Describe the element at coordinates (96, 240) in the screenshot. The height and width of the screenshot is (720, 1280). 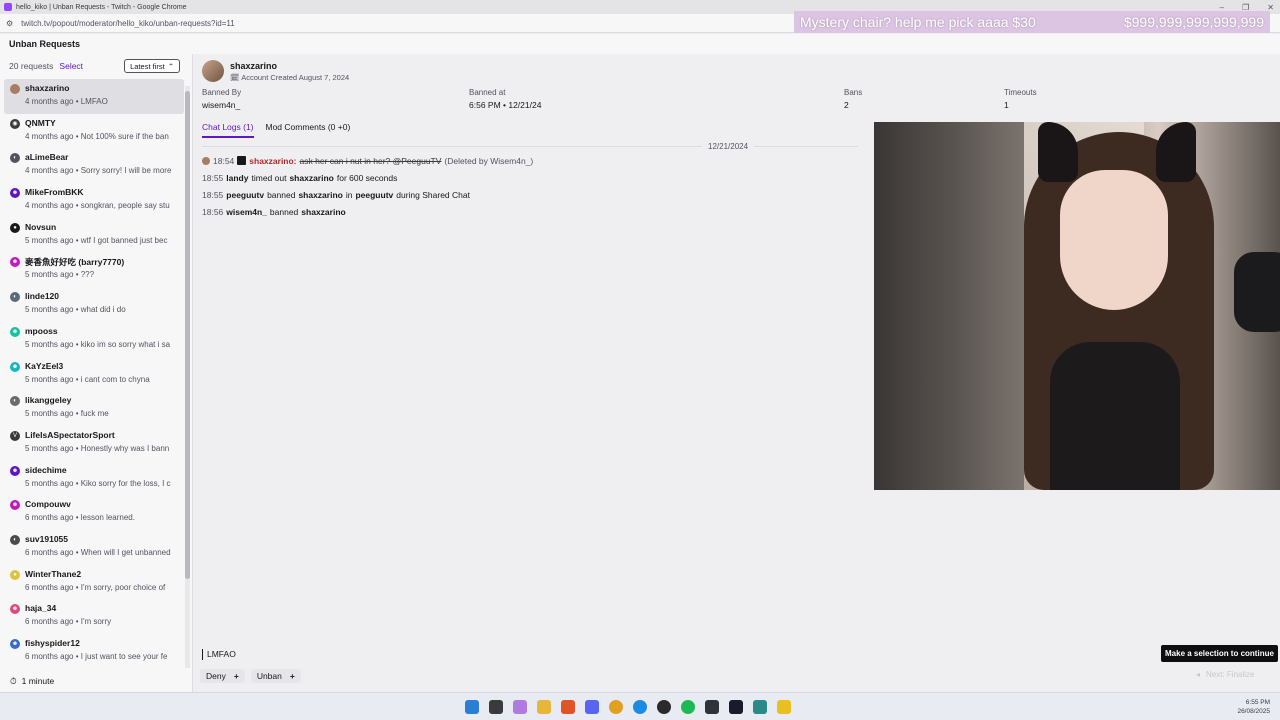
I see `request-meta: 5 months ago • wtf I got banned just bec` at that location.